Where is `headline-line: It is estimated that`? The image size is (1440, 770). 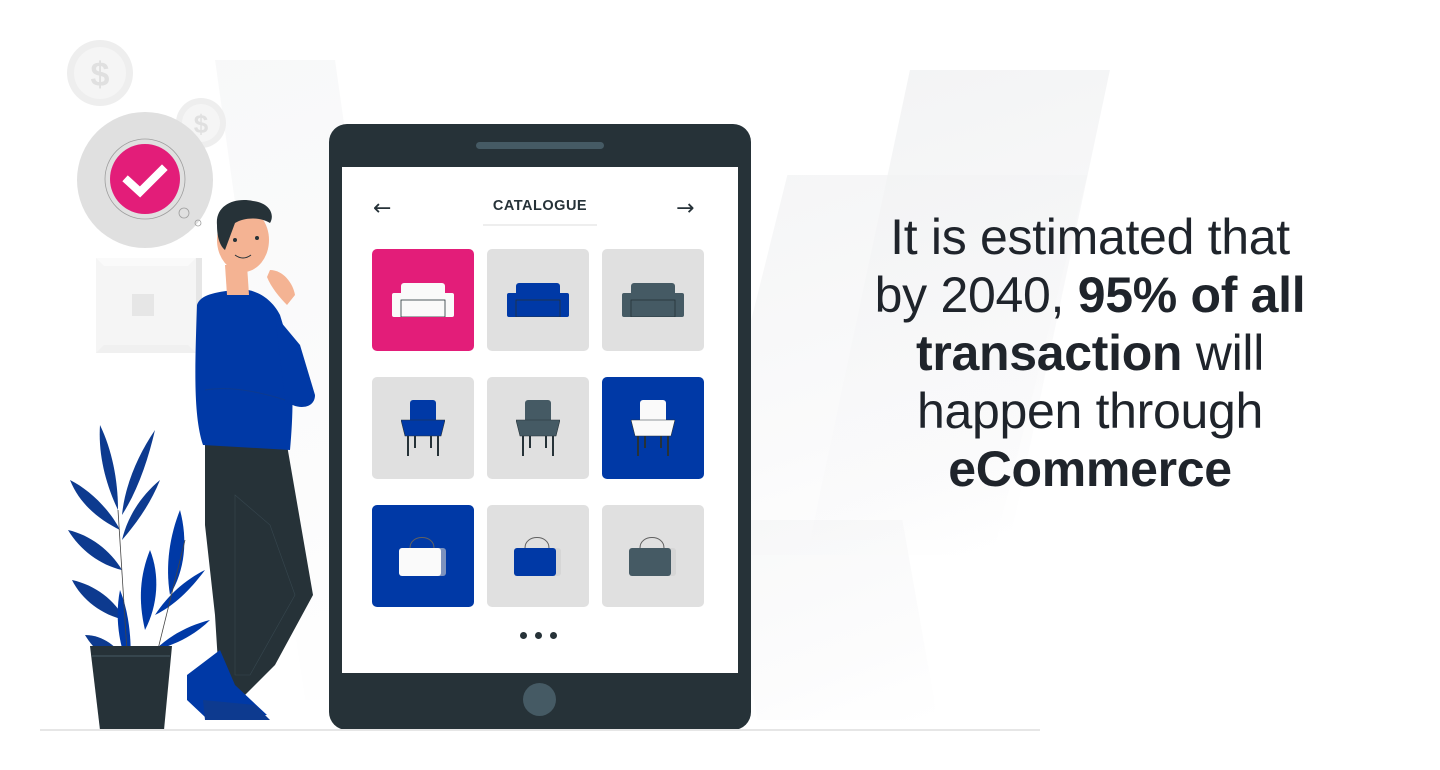 headline-line: It is estimated that is located at coordinates (1090, 237).